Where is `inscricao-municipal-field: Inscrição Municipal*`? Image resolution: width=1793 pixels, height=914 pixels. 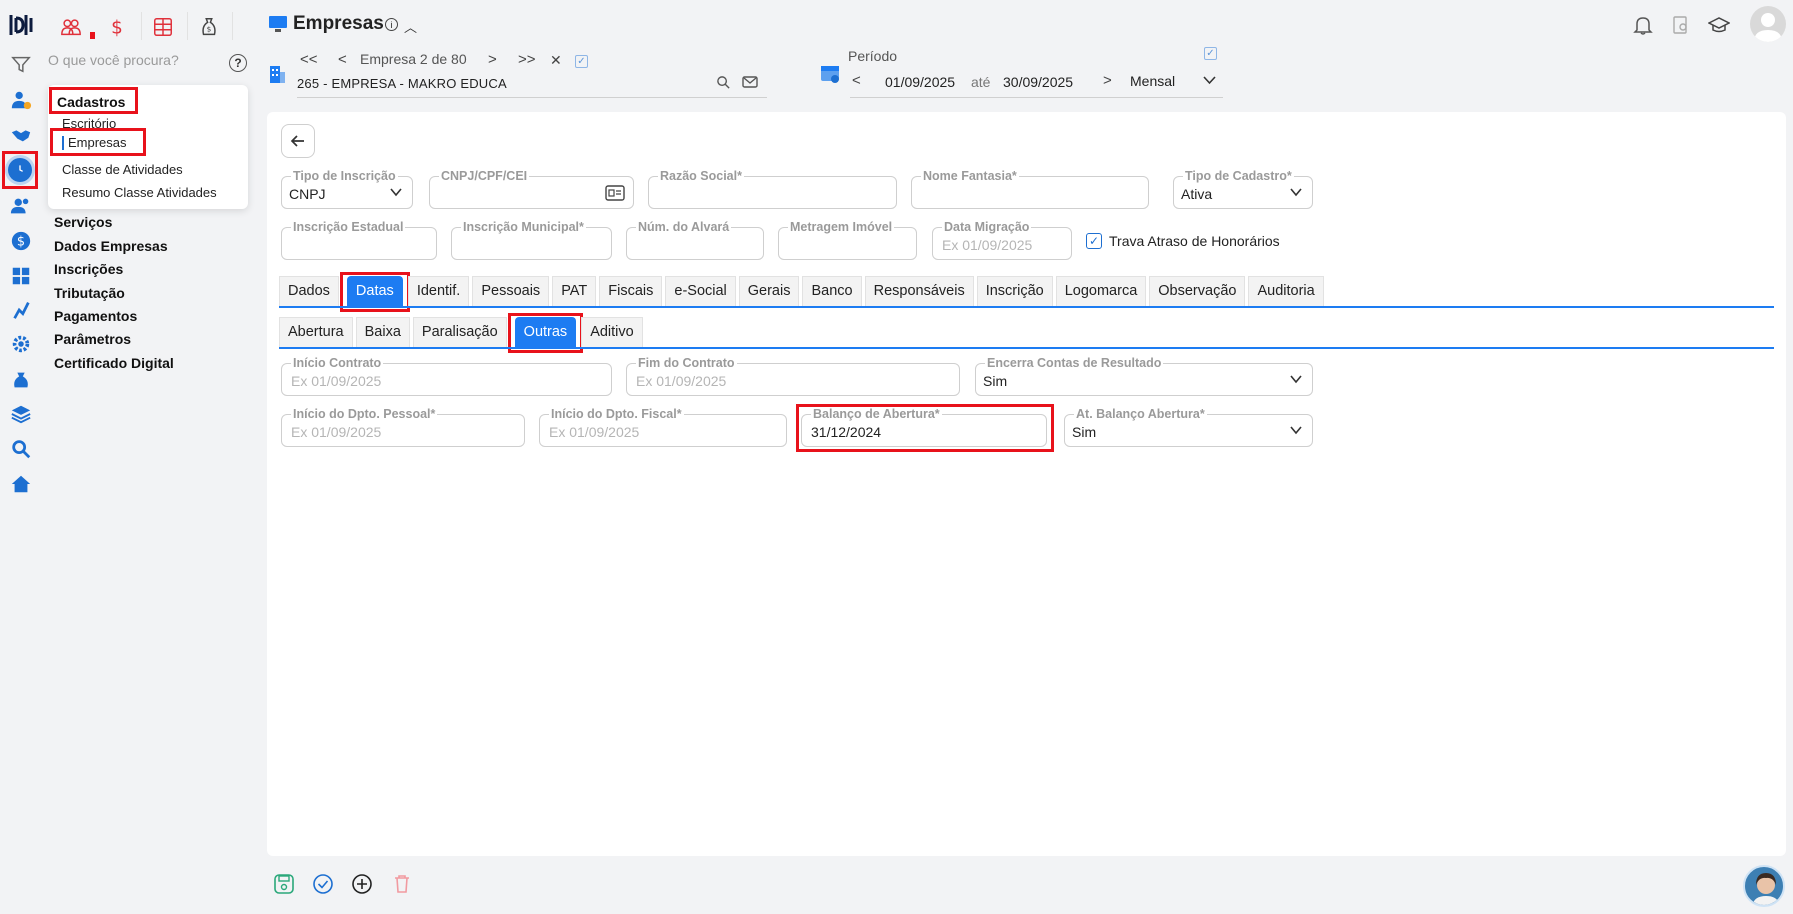 inscricao-municipal-field: Inscrição Municipal* is located at coordinates (531, 240).